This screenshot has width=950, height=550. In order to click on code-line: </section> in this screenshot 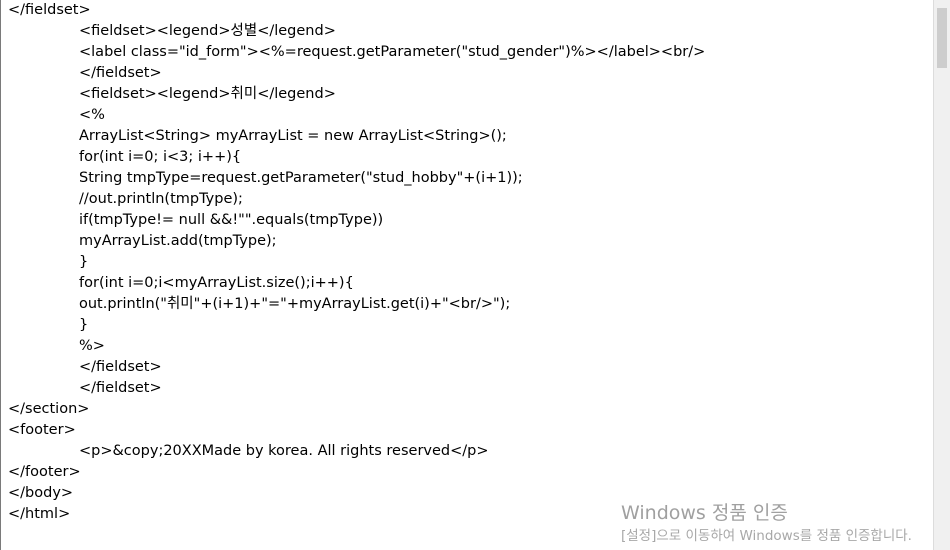, I will do `click(49, 409)`.